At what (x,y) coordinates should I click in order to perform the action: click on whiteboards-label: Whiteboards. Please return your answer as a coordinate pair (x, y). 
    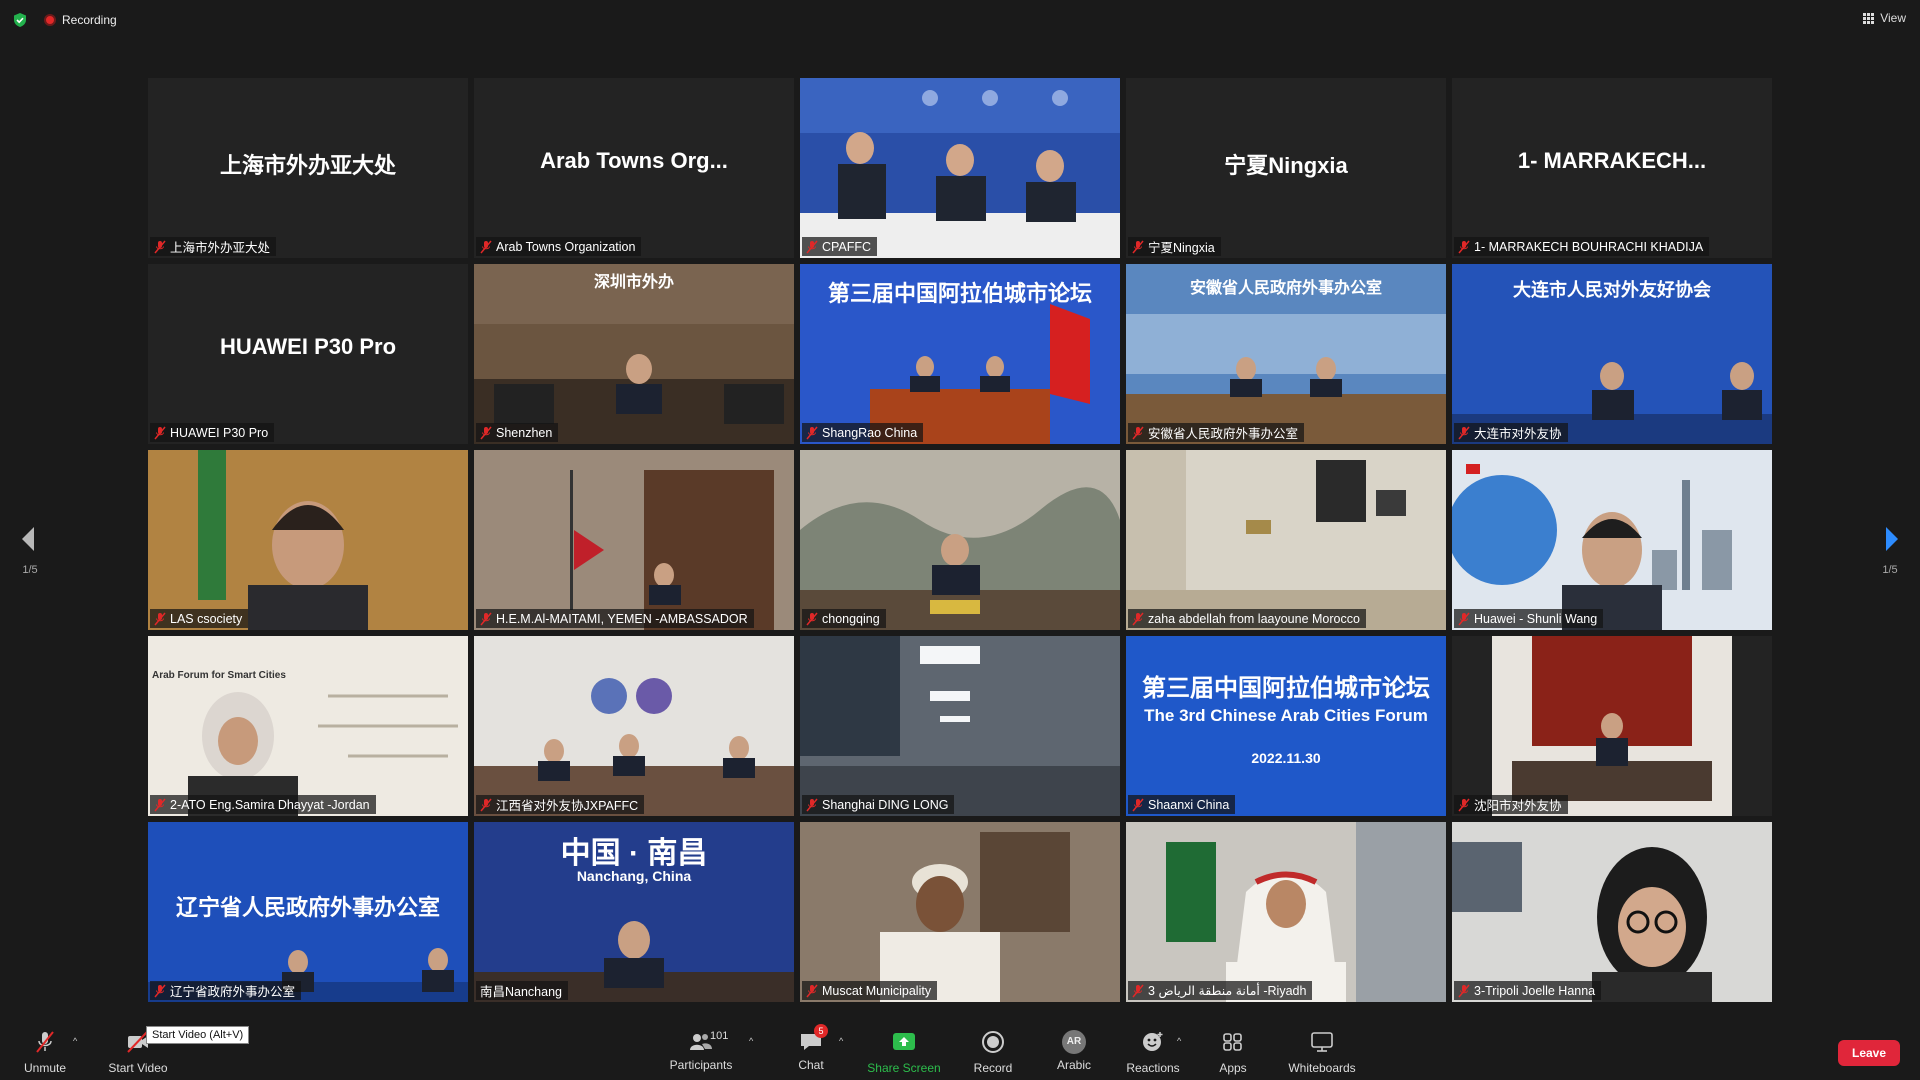
    Looking at the image, I should click on (1322, 1068).